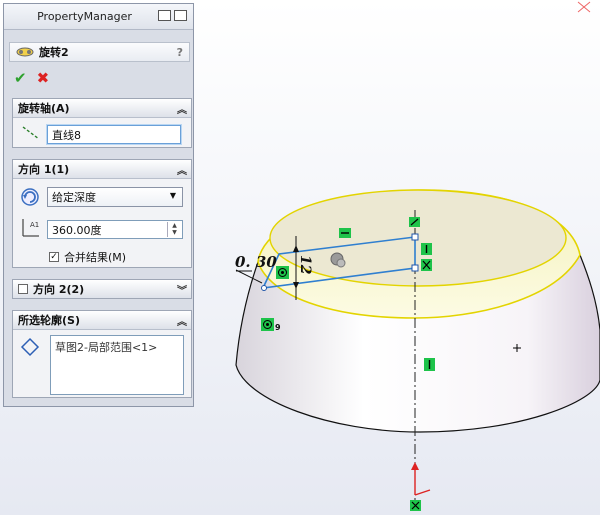  Describe the element at coordinates (49, 320) in the screenshot. I see `contours-title: 所选轮廓(S)` at that location.